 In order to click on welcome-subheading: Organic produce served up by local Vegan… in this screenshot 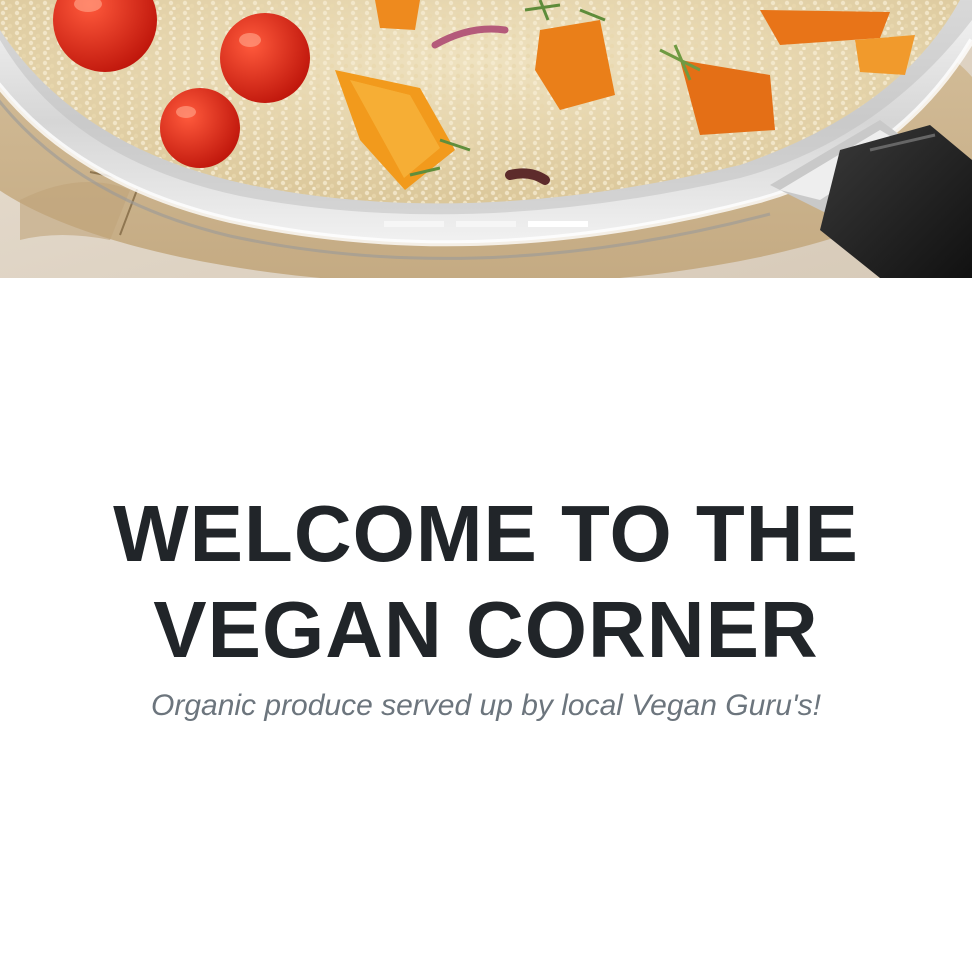, I will do `click(486, 705)`.